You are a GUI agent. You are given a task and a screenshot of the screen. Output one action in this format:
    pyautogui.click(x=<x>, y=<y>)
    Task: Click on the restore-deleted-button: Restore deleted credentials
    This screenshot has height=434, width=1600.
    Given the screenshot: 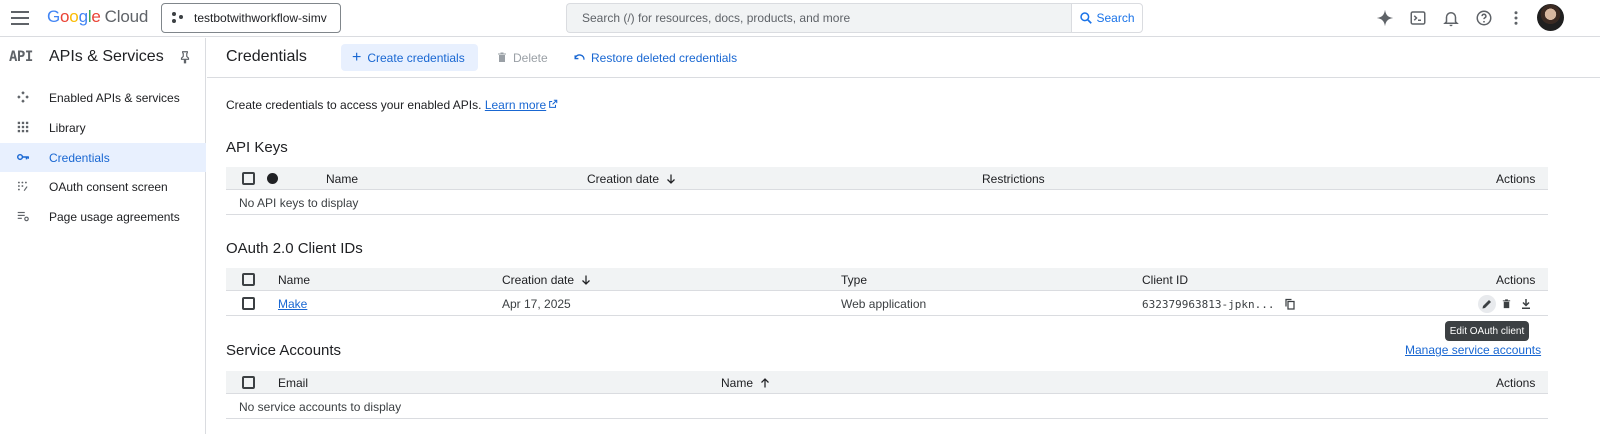 What is the action you would take?
    pyautogui.click(x=655, y=57)
    